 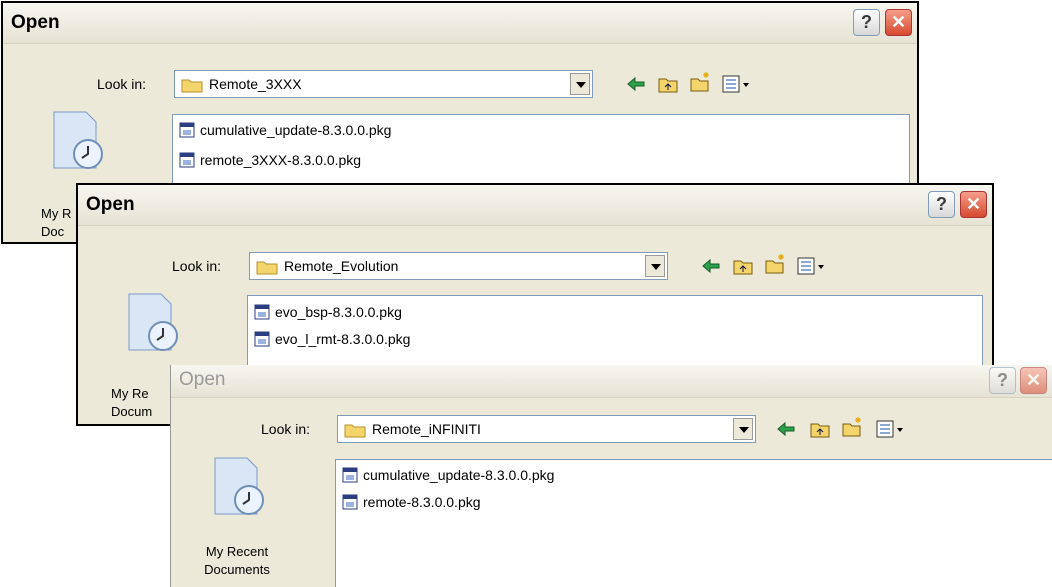 I want to click on file-name: evo_l_rmt-8.3.0.0.pkg, so click(x=343, y=339).